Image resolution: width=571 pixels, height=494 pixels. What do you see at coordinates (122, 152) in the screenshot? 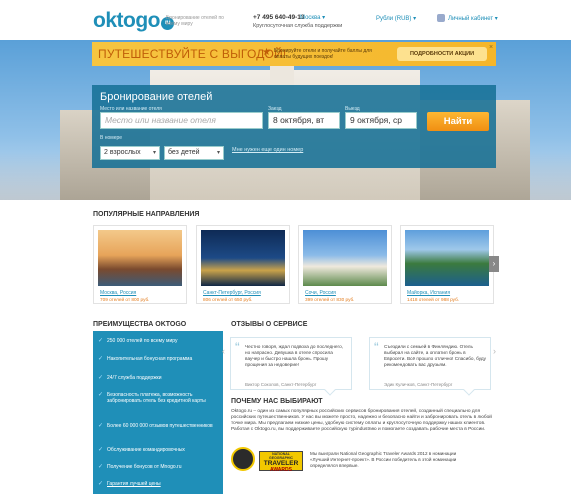
I see `adults-value: 2 взрослых` at bounding box center [122, 152].